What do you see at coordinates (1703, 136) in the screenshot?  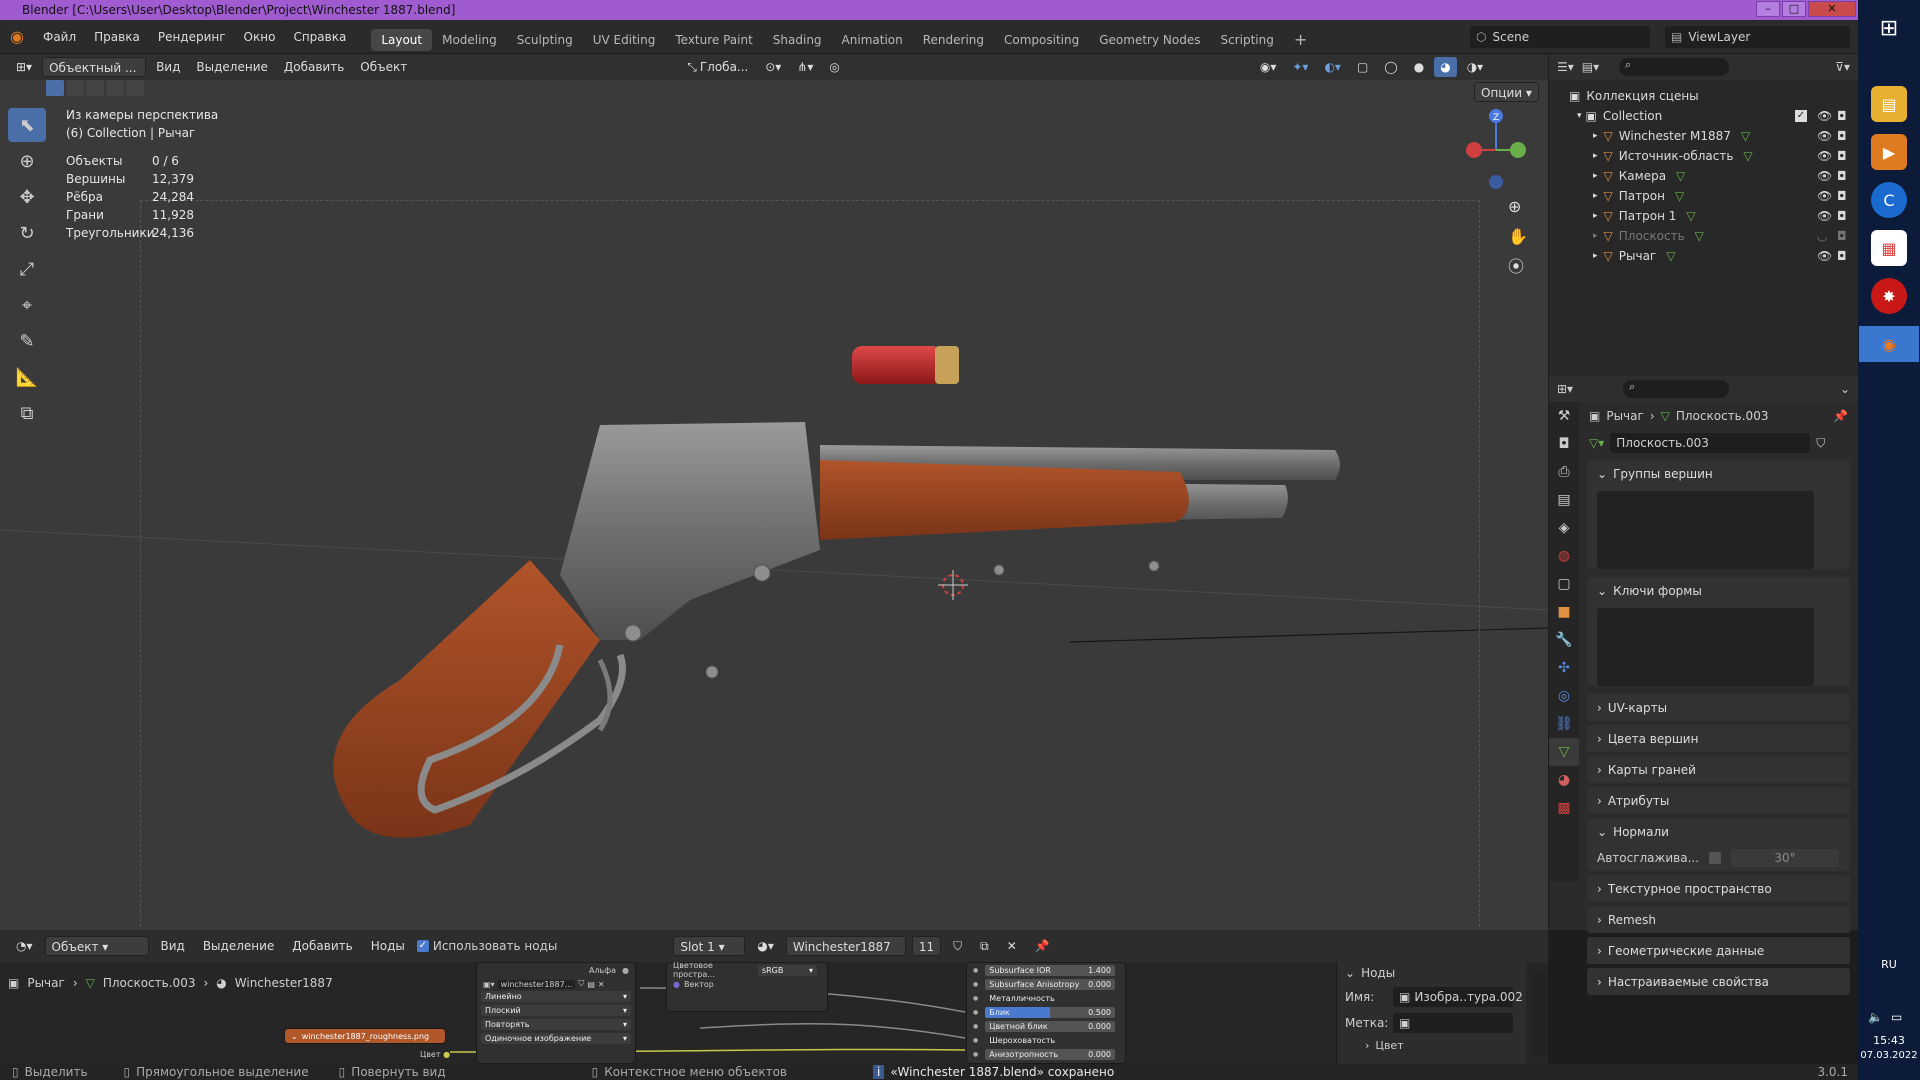 I see `outliner-item: ▸ ▽ Winchester M1887 ▽ 👁 ◘` at bounding box center [1703, 136].